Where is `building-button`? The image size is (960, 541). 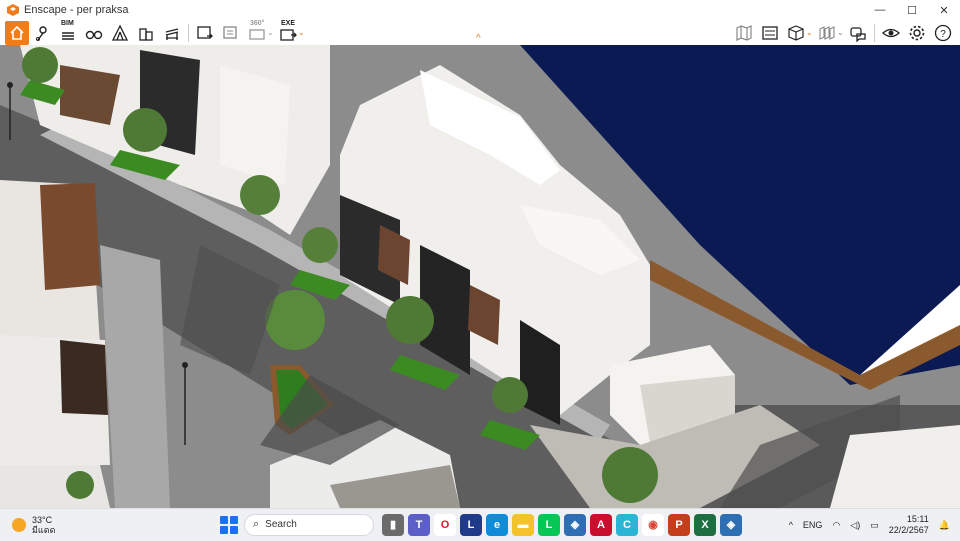
building-button is located at coordinates (146, 33).